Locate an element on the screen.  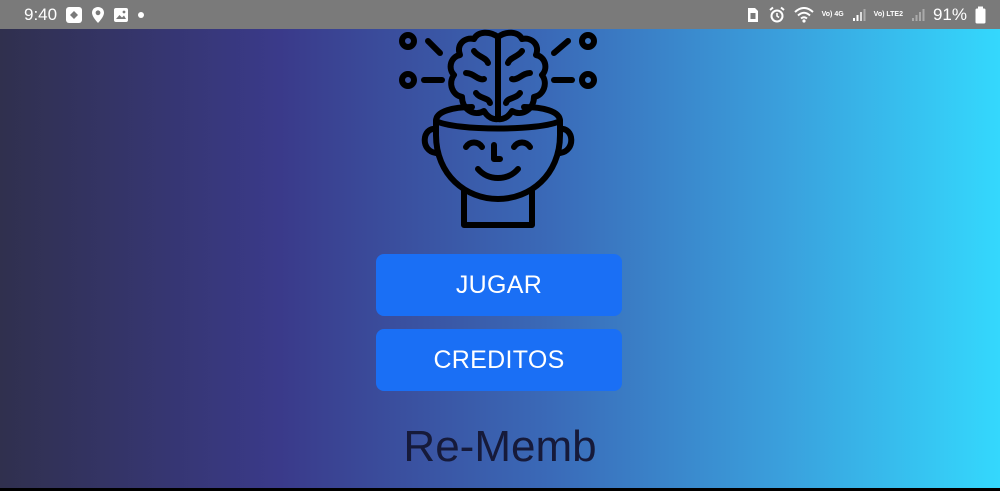
network-label-2: Vo) LTE2 is located at coordinates (888, 14).